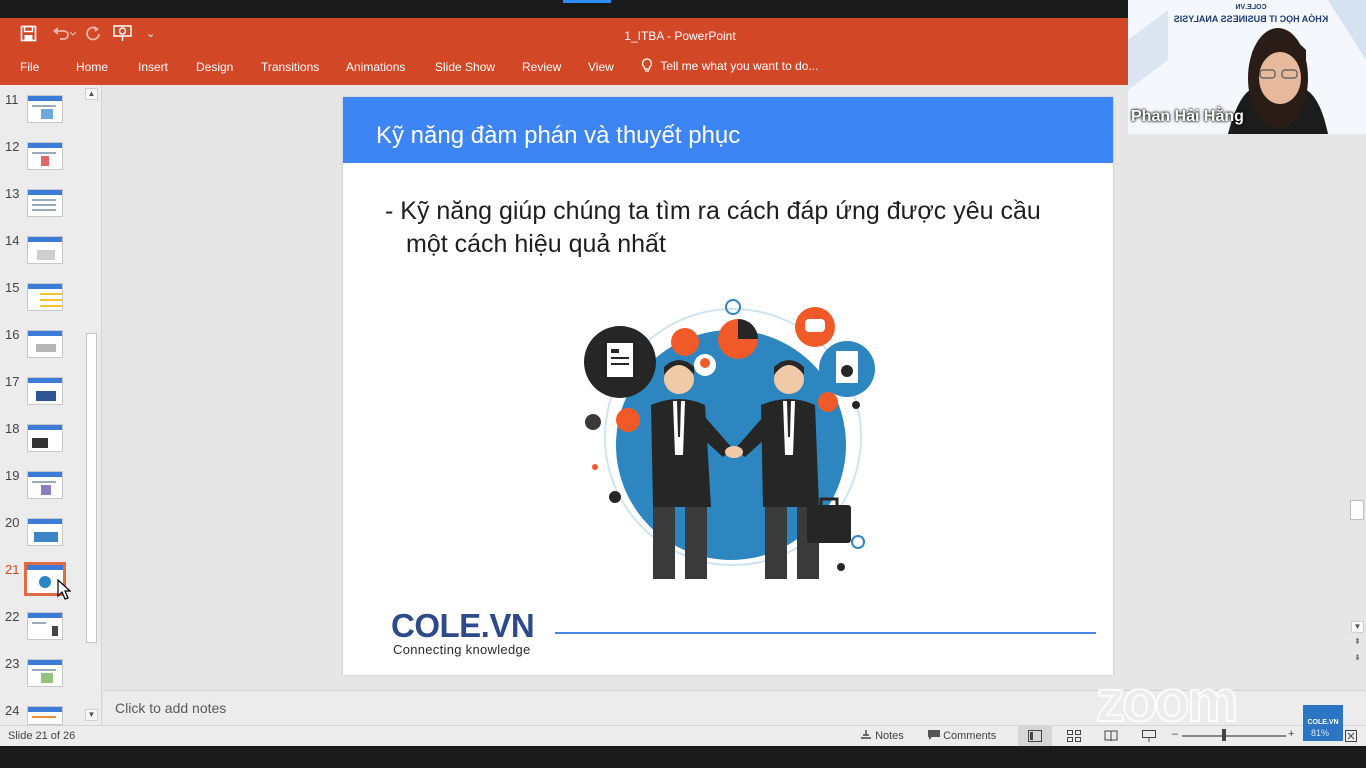 Image resolution: width=1366 pixels, height=768 pixels. Describe the element at coordinates (587, 1) in the screenshot. I see `meeting-indicator` at that location.